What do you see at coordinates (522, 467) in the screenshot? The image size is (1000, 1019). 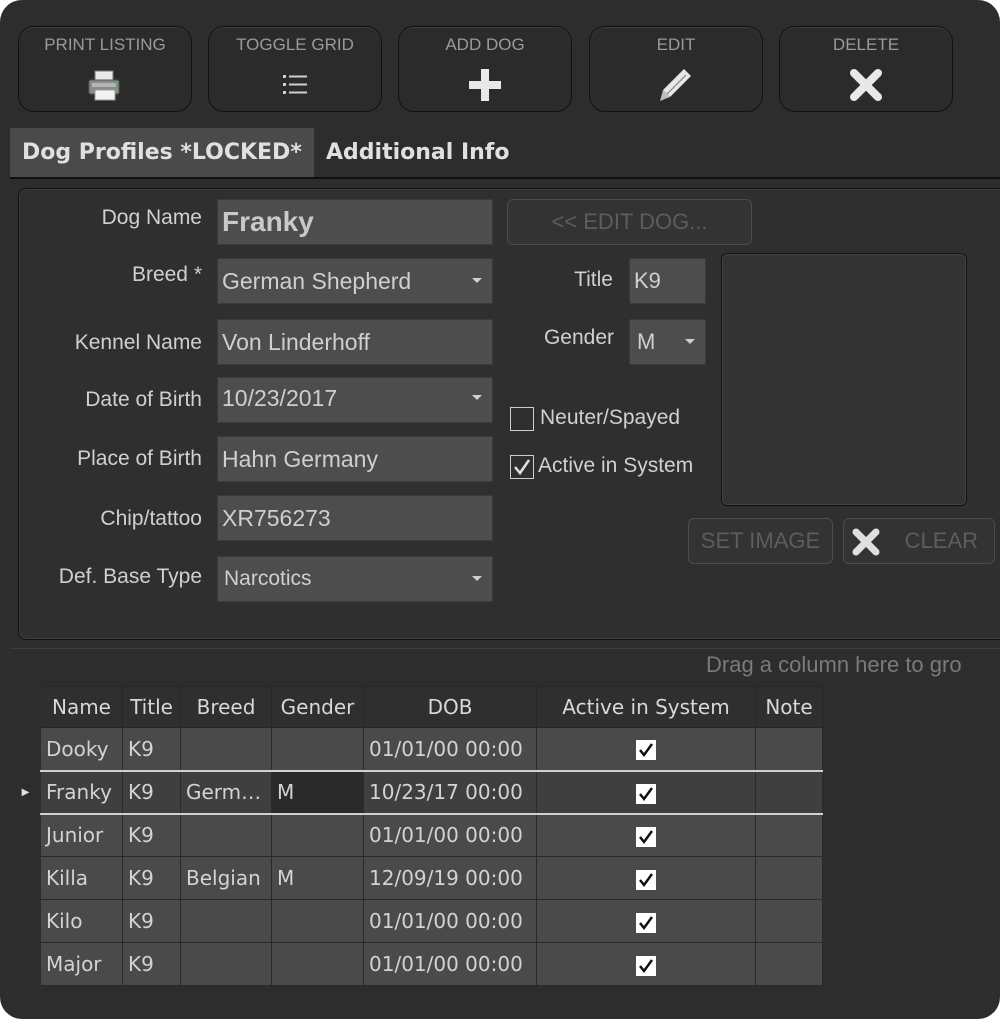 I see `active-checkbox` at bounding box center [522, 467].